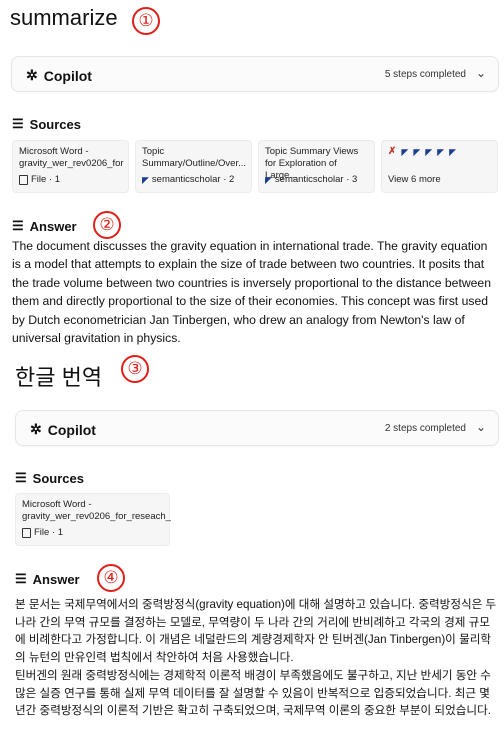 This screenshot has height=740, width=504. What do you see at coordinates (64, 17) in the screenshot?
I see `query-text: summarize` at bounding box center [64, 17].